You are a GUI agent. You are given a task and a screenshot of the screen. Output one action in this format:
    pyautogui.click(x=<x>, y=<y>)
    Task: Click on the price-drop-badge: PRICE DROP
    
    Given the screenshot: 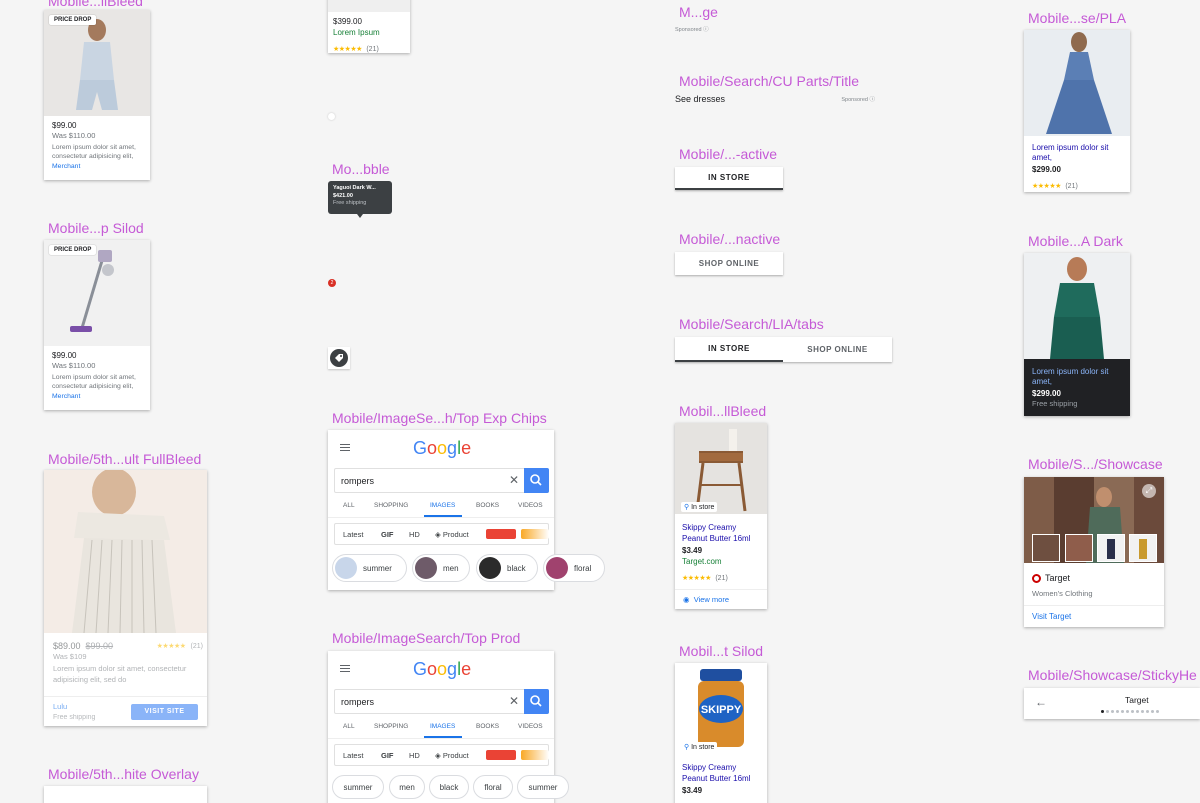 What is the action you would take?
    pyautogui.click(x=73, y=20)
    